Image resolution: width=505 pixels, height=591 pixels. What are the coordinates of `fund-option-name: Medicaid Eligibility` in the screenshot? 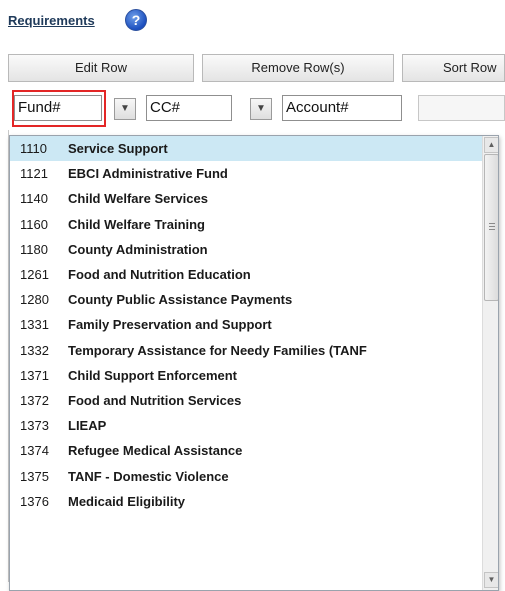 It's located at (127, 501).